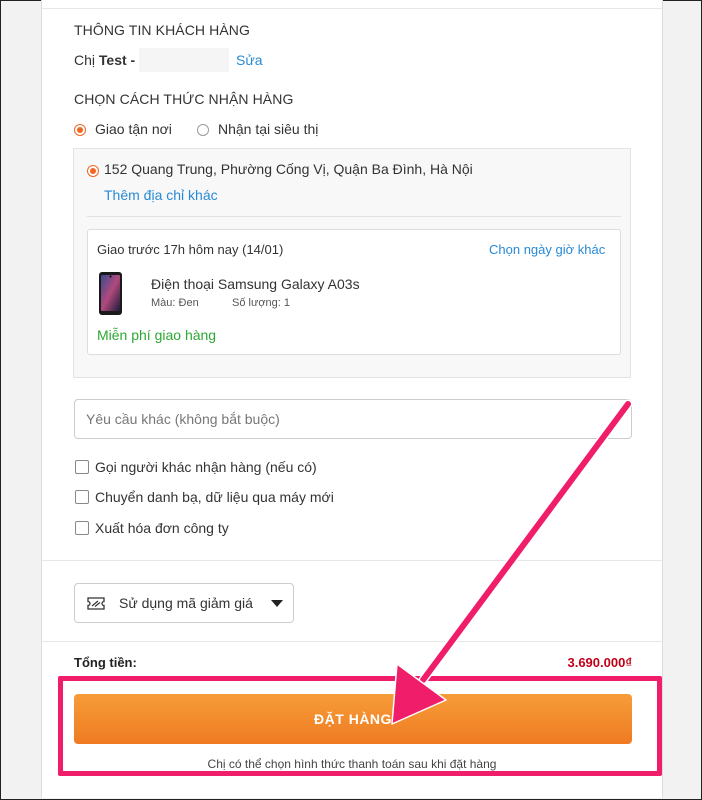  What do you see at coordinates (110, 293) in the screenshot?
I see `product-thumbnail` at bounding box center [110, 293].